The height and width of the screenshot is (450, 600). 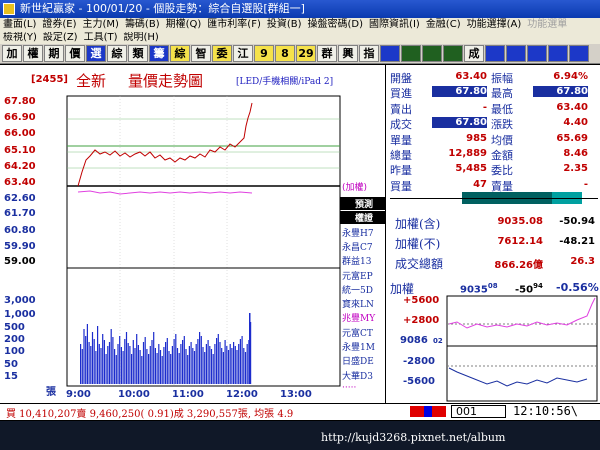 I want to click on window-titlebar: 新世紀贏家 - 100/01/20 - 個股走勢：綜合自選股[群組一], so click(x=300, y=9).